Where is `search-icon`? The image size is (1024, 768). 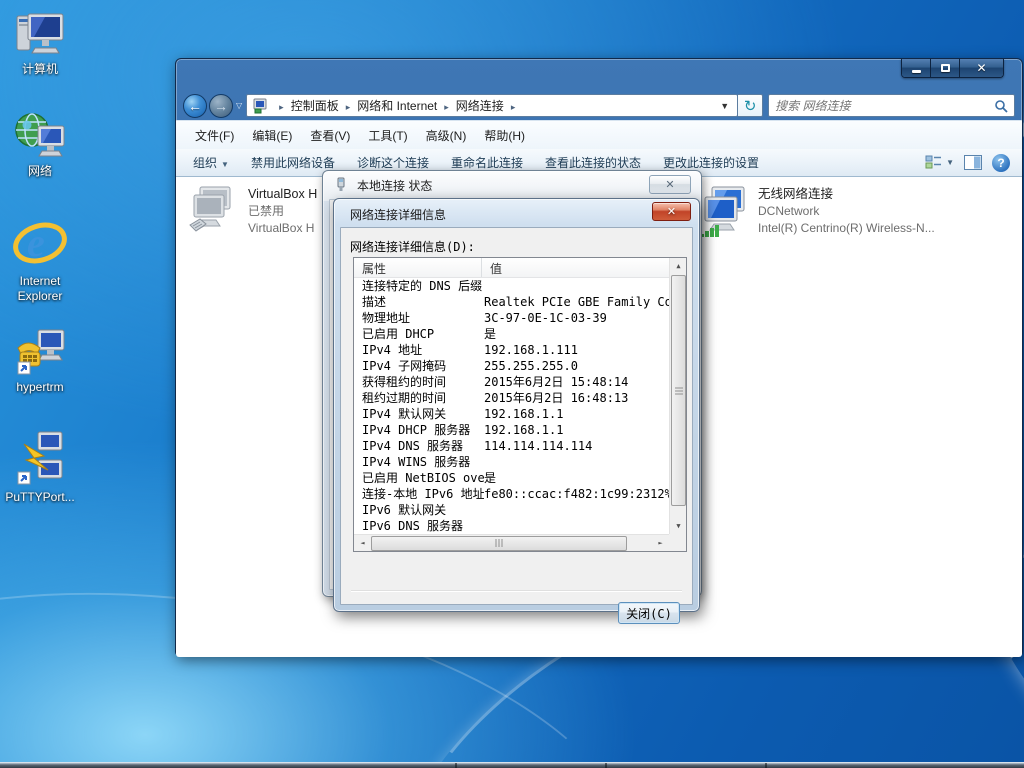
search-icon is located at coordinates (1001, 106).